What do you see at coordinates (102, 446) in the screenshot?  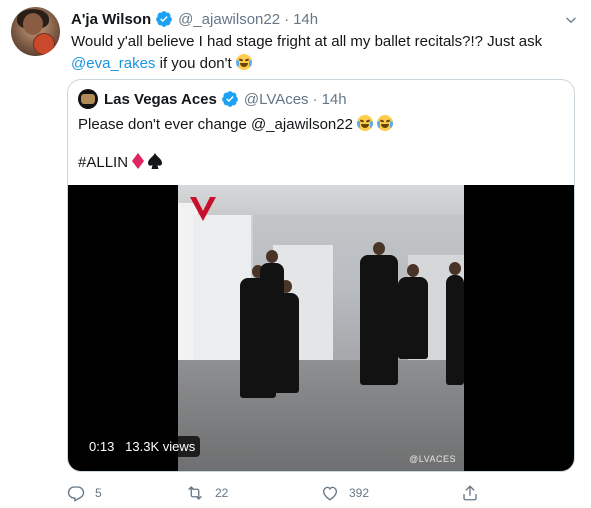 I see `video-duration: 0:13` at bounding box center [102, 446].